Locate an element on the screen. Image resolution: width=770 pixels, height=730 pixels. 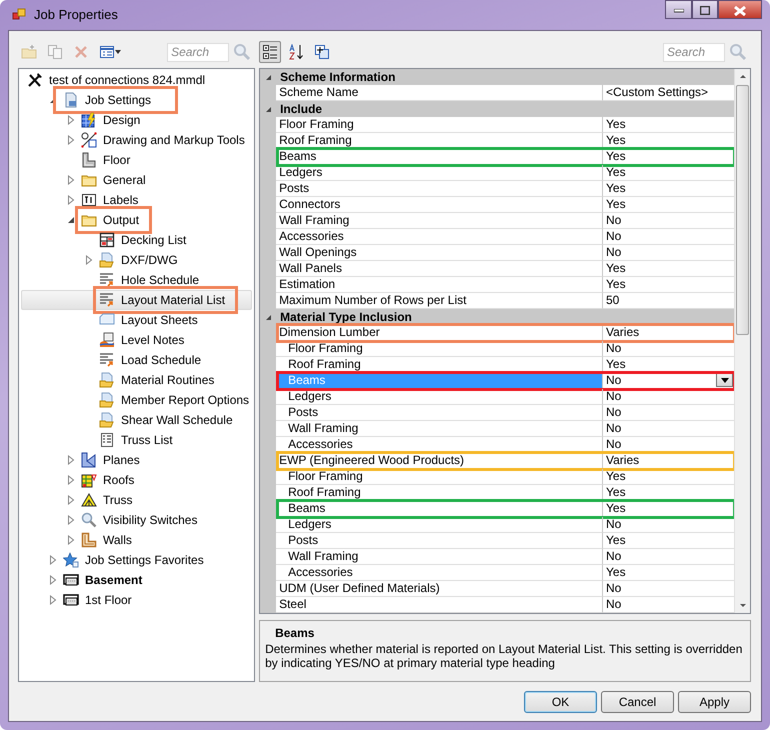
dialog-button: Apply is located at coordinates (714, 702).